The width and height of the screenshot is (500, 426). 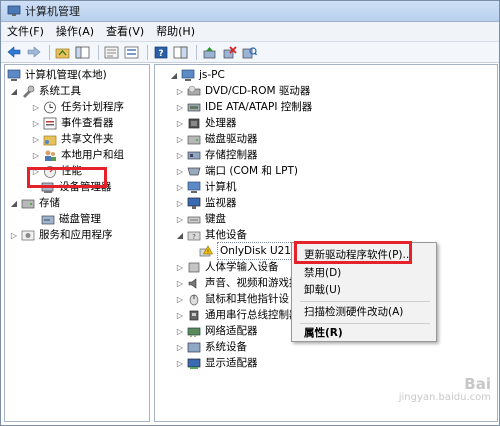 What do you see at coordinates (232, 299) in the screenshot?
I see `device-category-mice: ▷ 鼠标和其他指针设` at bounding box center [232, 299].